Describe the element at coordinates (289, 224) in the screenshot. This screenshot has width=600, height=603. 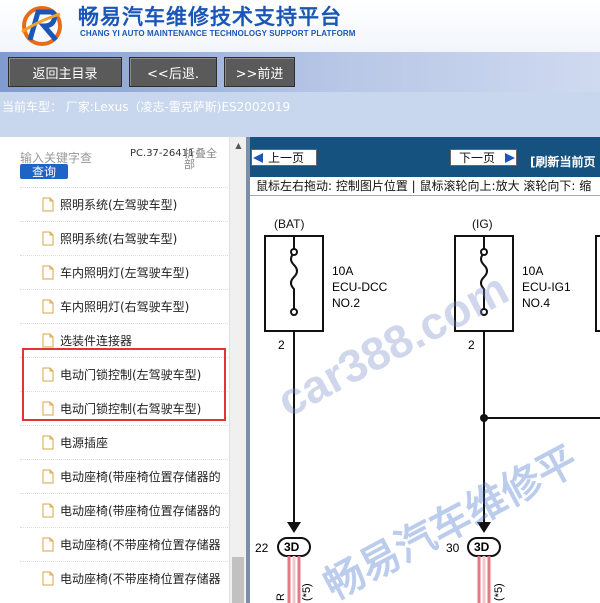
I see `bat-label: (BAT)` at that location.